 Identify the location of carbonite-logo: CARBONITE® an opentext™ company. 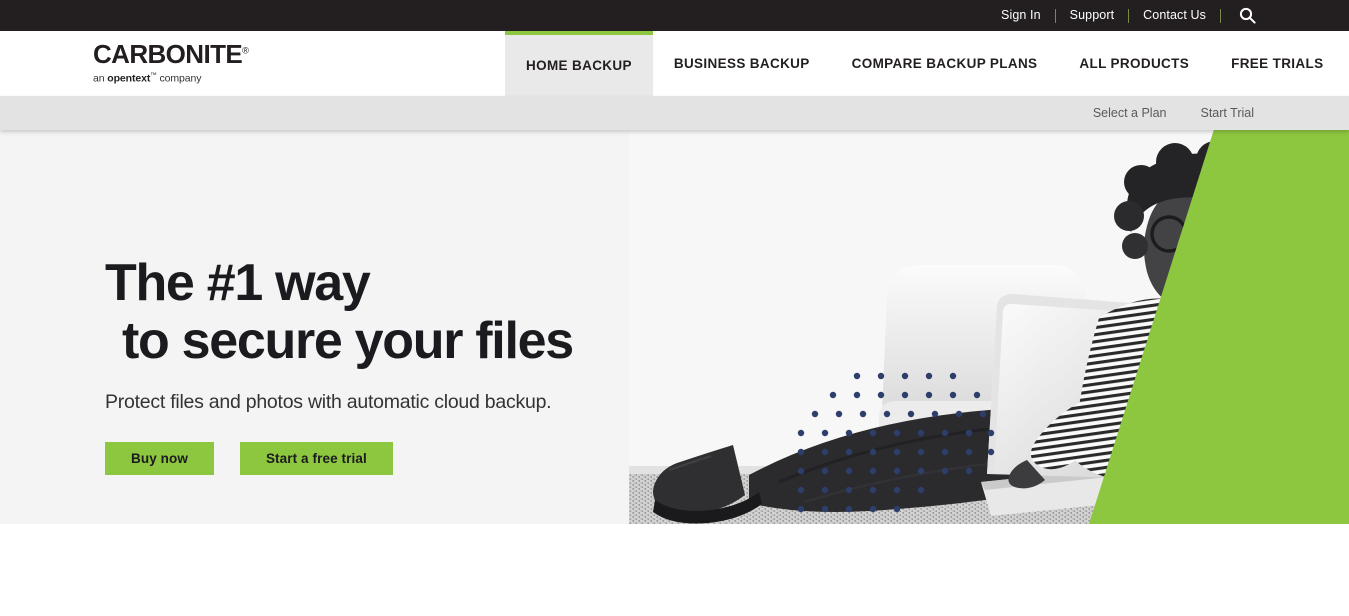
(252, 63).